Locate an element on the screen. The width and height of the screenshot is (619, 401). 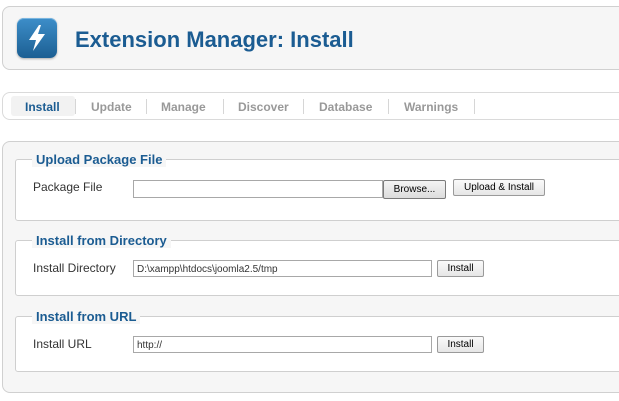
install-directory-label: Install Directory is located at coordinates (74, 268).